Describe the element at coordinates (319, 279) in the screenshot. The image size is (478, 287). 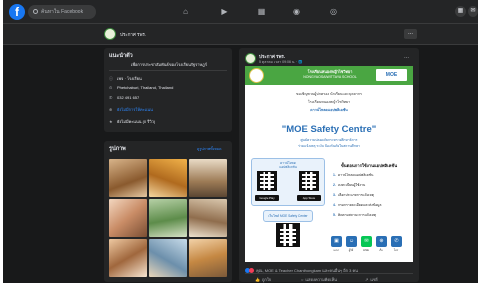
I see `comment-button: ○ แสดงความคิดเห็น` at that location.